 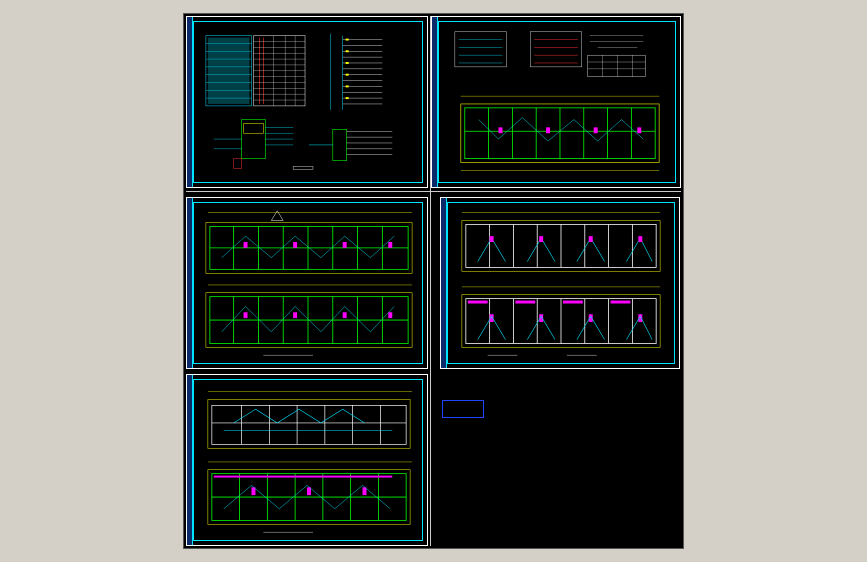 I want to click on floor-plans-drawing-b, so click(x=561, y=284).